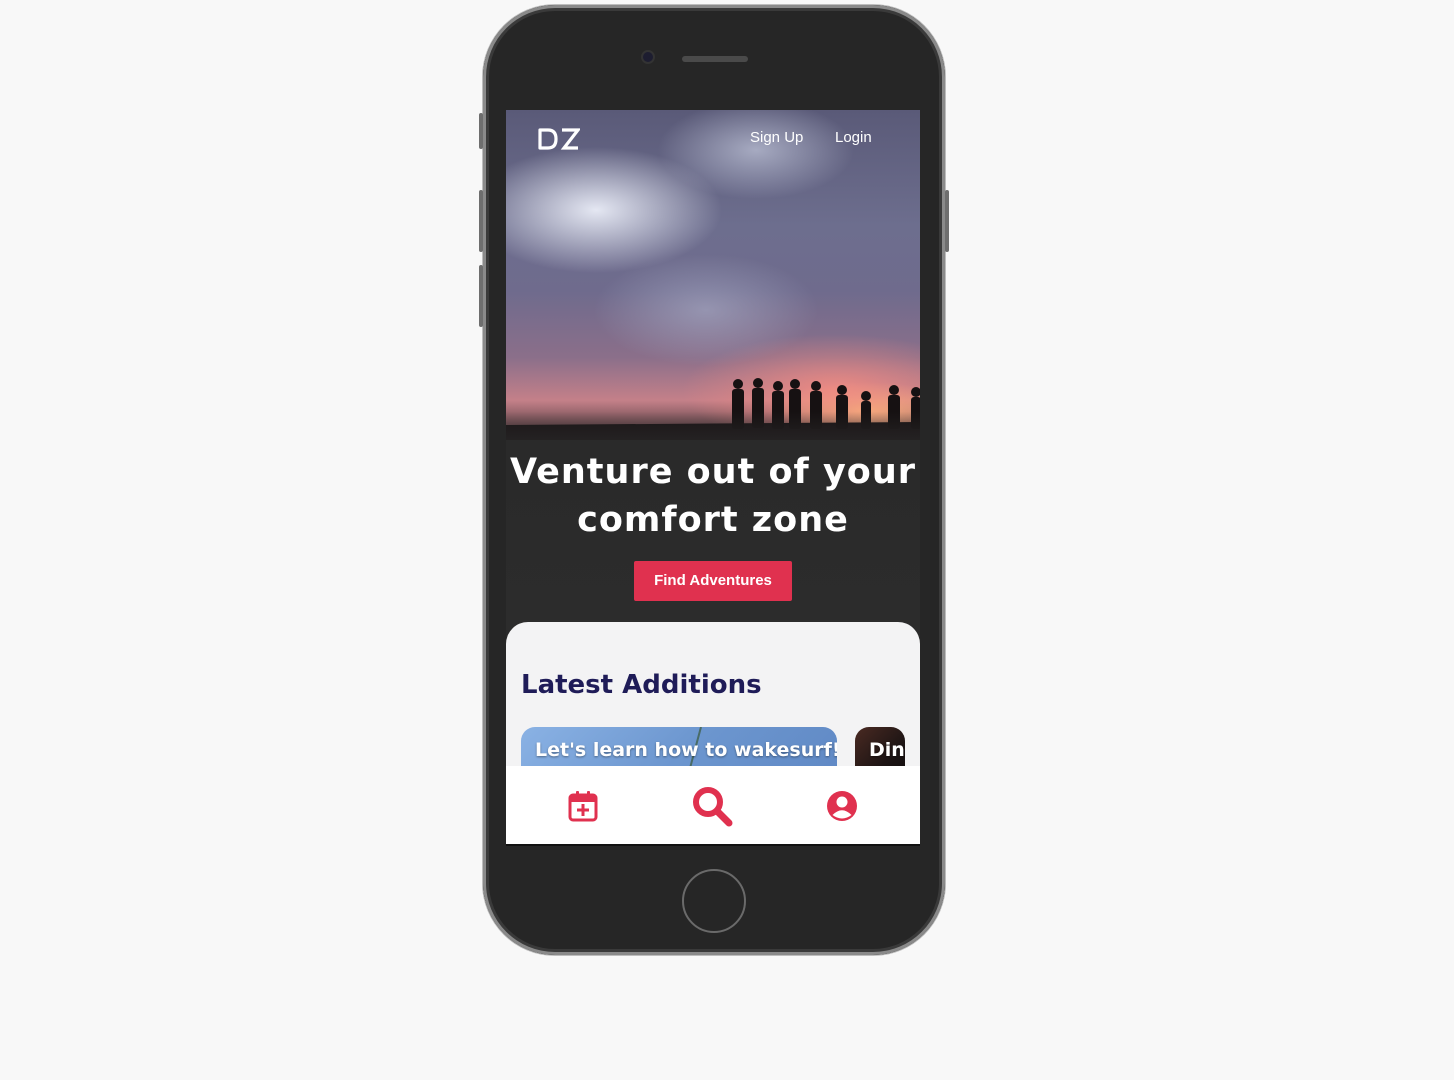 The height and width of the screenshot is (1080, 1454). I want to click on home-button, so click(714, 901).